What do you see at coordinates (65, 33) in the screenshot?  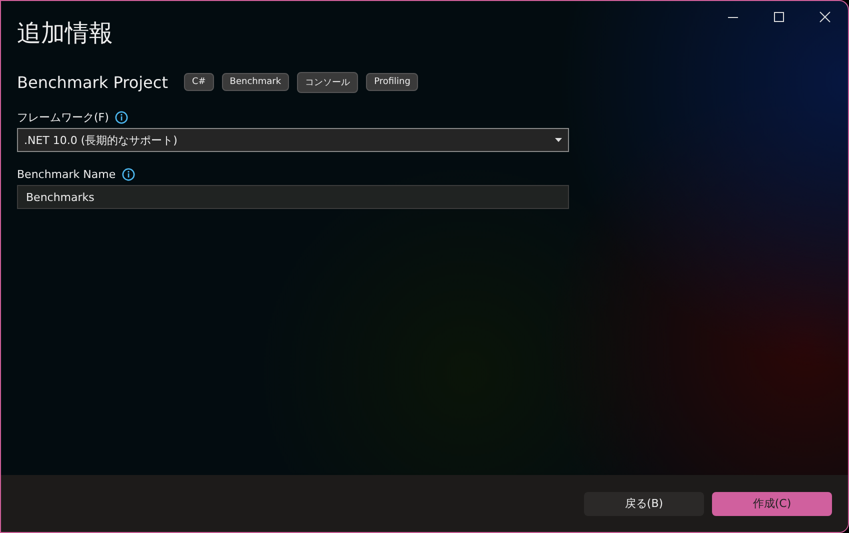 I see `window-title: 追加情報` at bounding box center [65, 33].